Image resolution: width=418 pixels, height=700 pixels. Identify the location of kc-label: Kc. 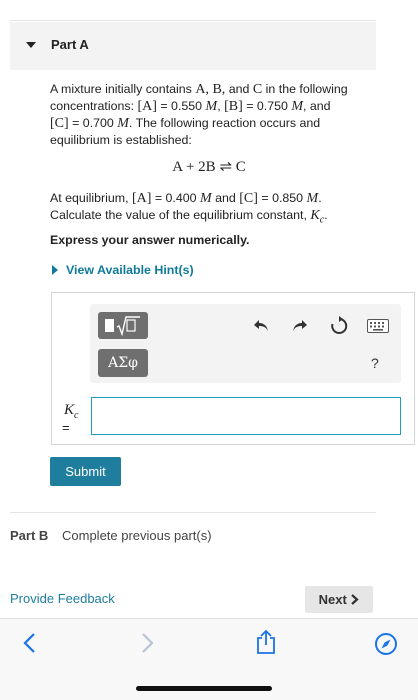
(71, 411).